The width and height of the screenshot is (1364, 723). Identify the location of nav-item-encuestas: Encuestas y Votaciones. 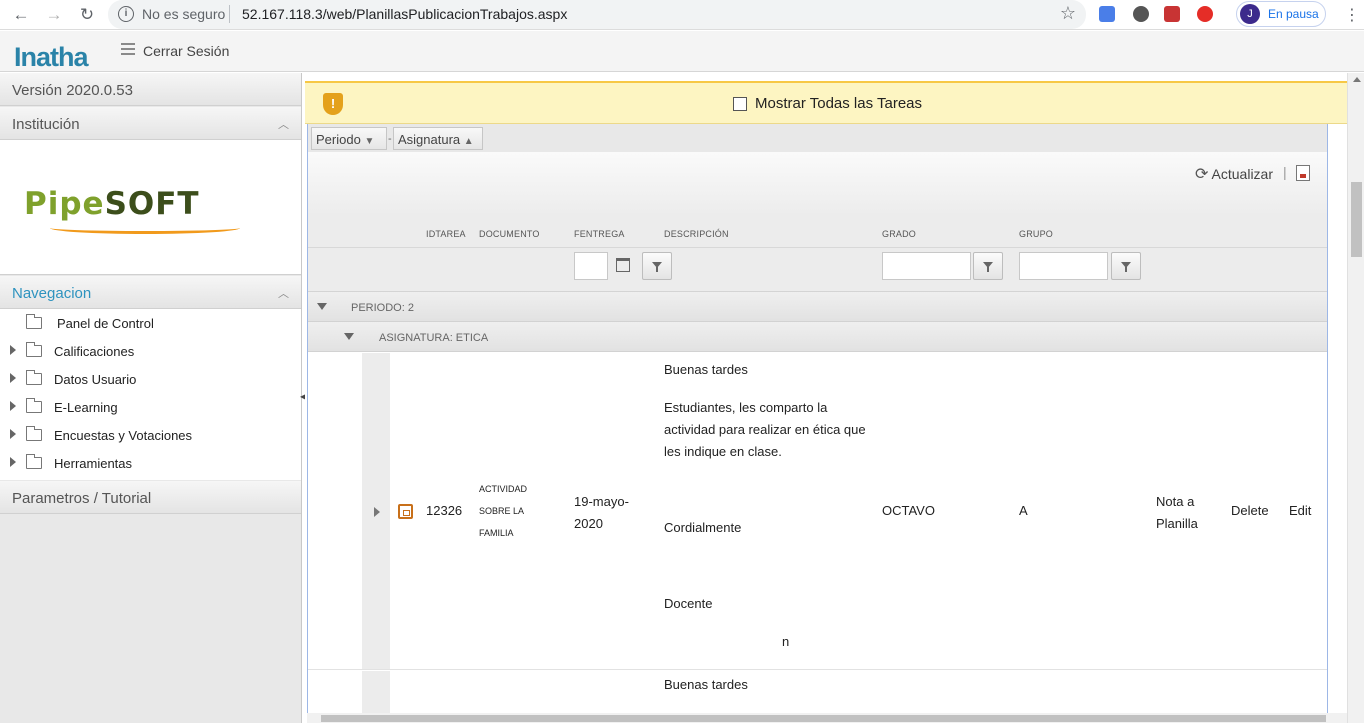
(150, 435).